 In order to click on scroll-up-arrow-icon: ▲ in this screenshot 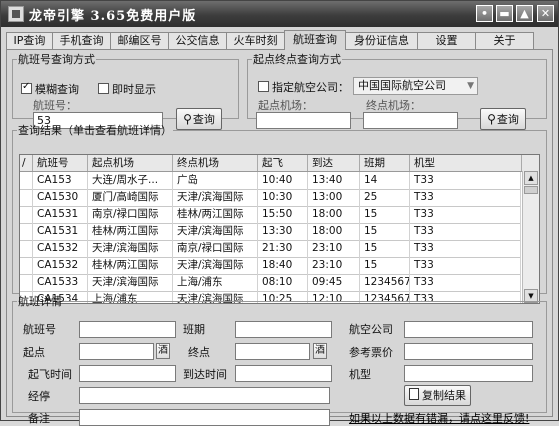, I will do `click(531, 178)`.